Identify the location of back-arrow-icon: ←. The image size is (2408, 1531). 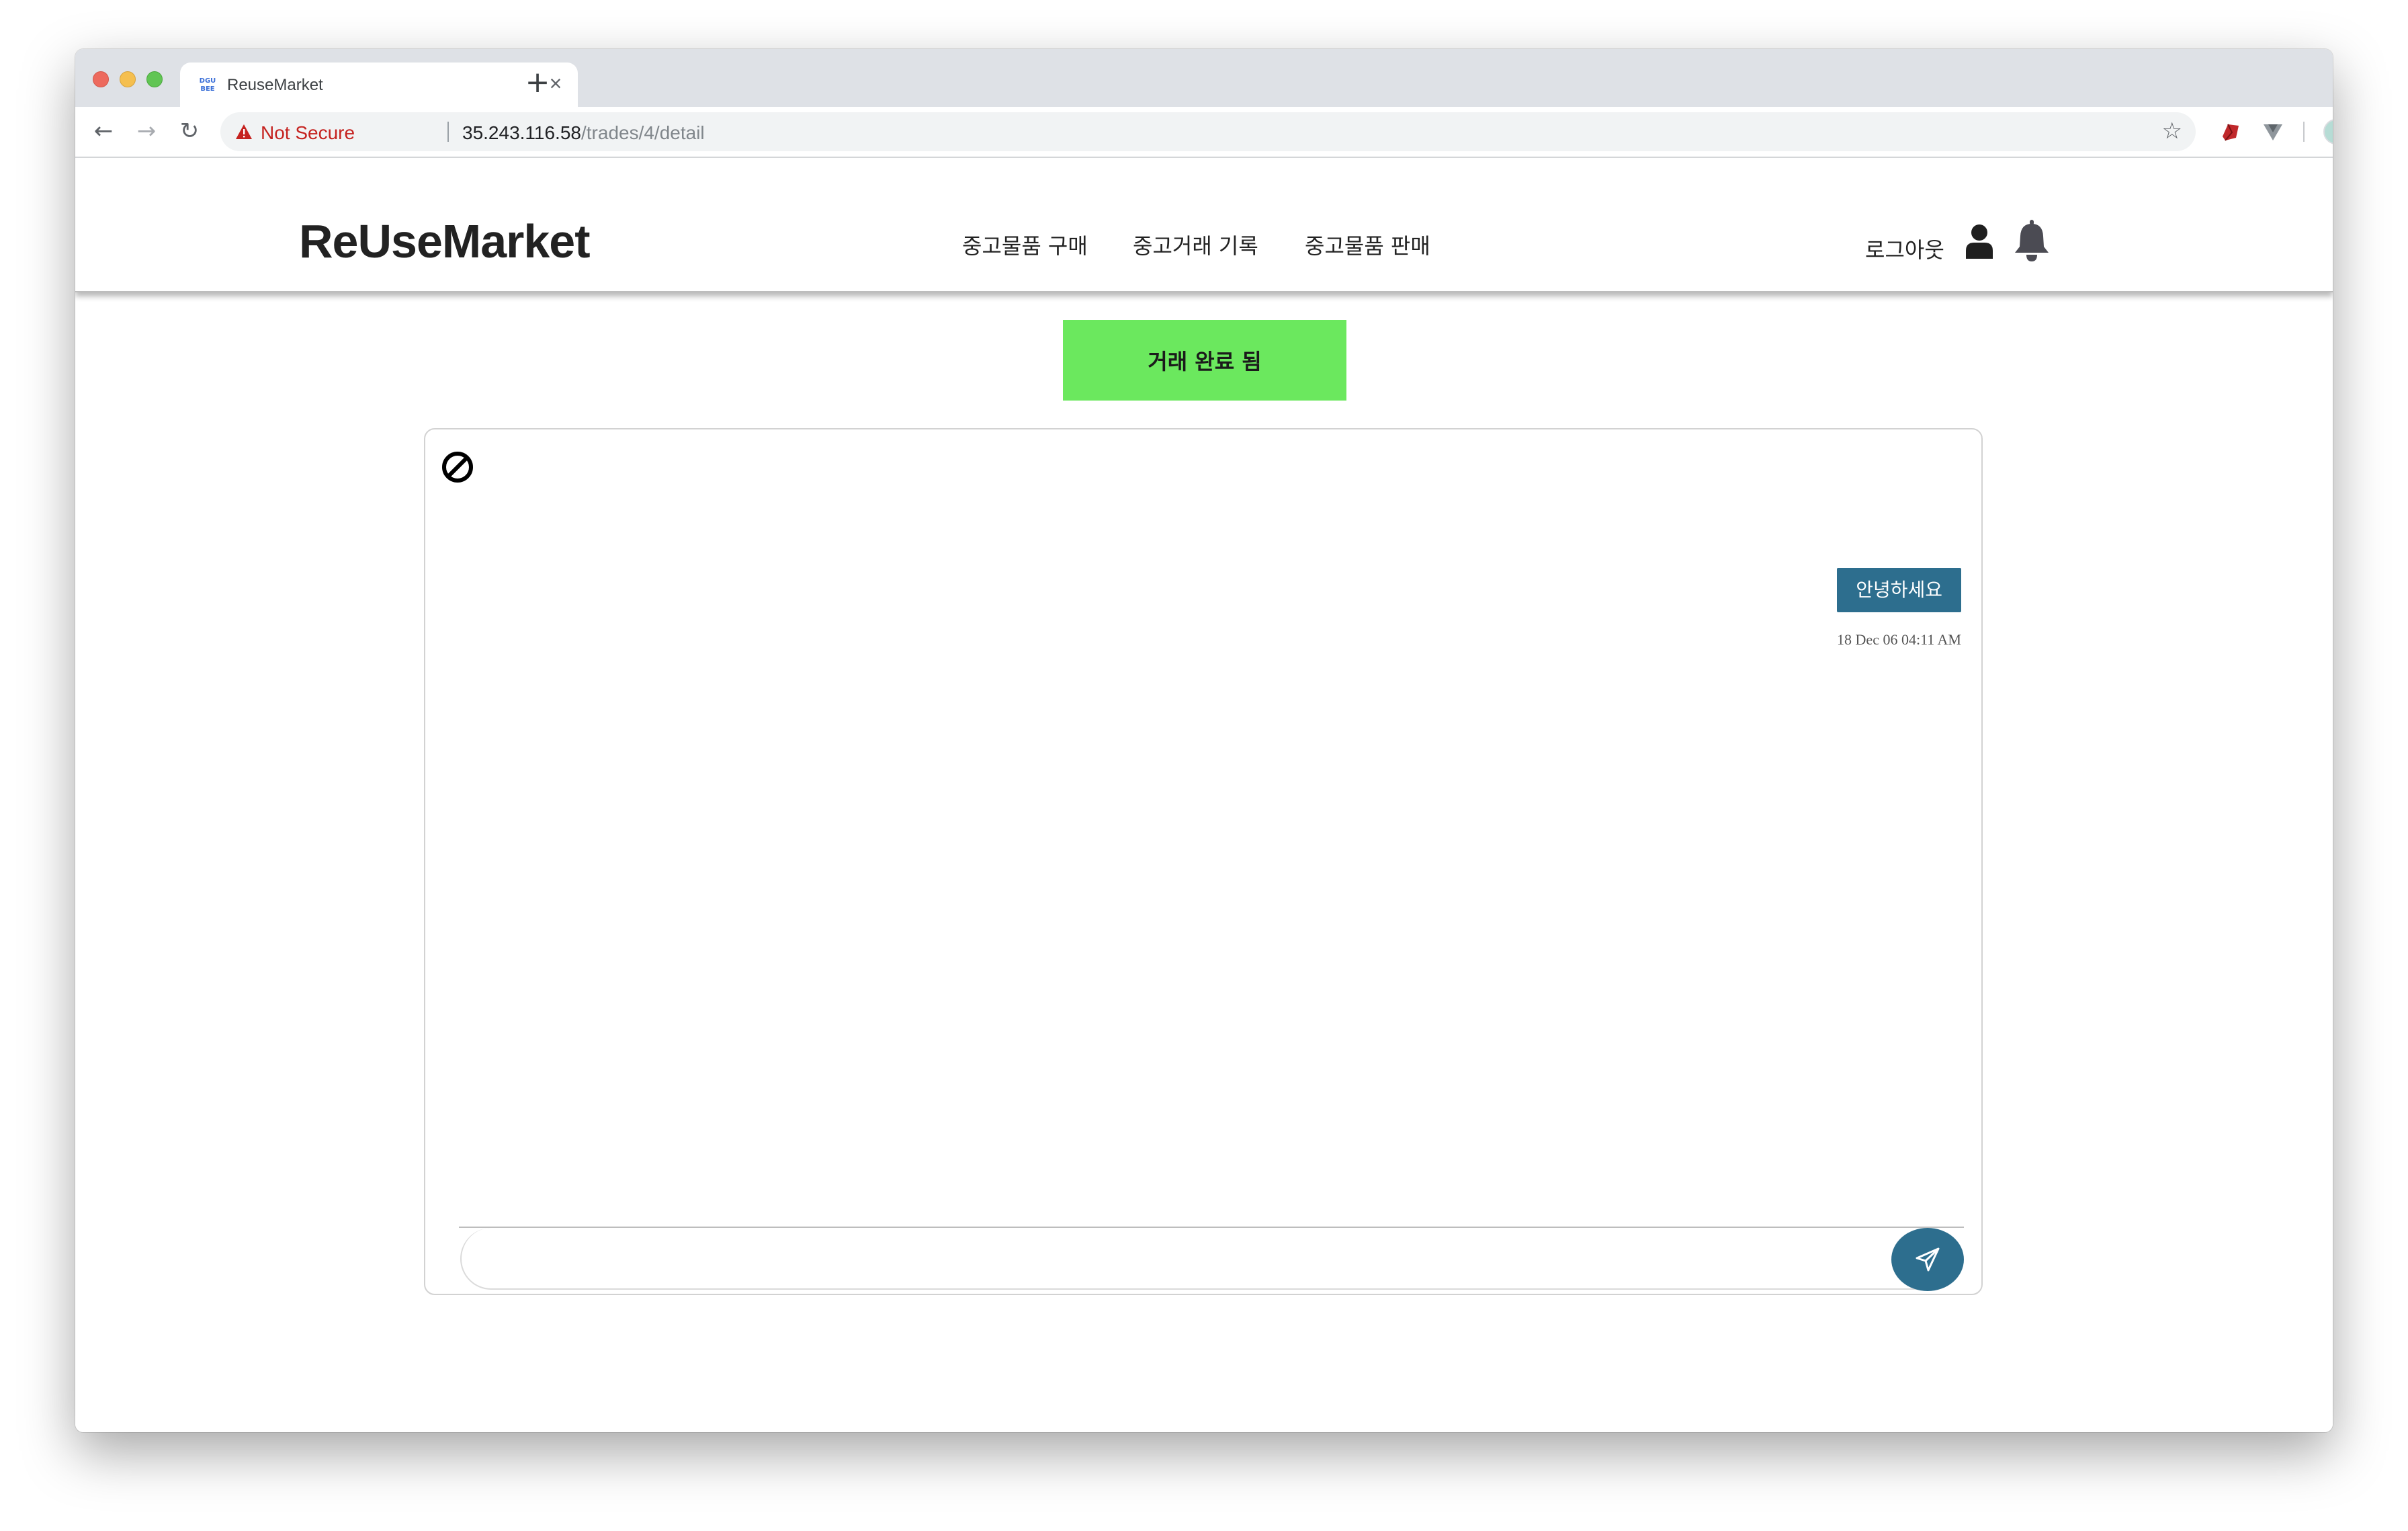
(103, 131).